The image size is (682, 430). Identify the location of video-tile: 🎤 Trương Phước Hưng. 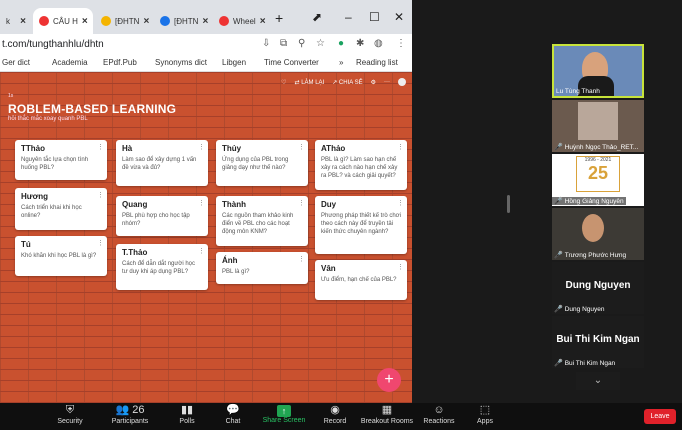
(598, 234).